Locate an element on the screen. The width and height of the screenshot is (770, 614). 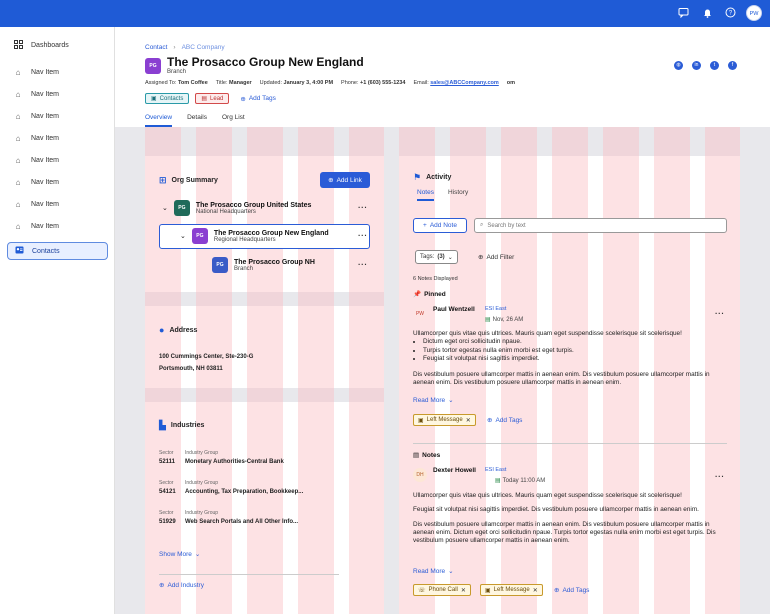
sidebar-item-nav-2: ⌂ Nav Item is located at coordinates (57, 94).